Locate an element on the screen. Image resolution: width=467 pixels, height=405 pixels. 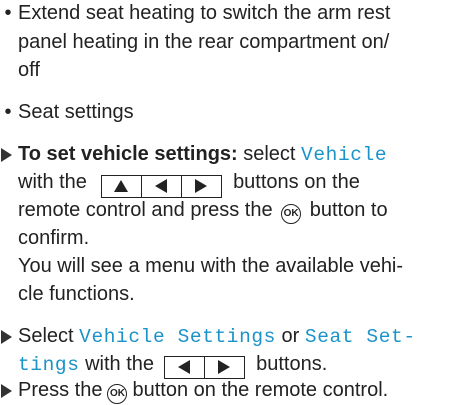
step-1-line-2: with the buttons on the is located at coordinates (180, 183).